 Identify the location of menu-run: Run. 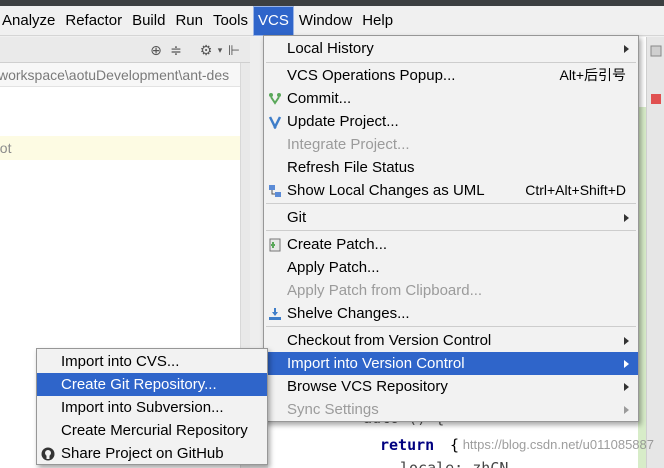
(189, 21).